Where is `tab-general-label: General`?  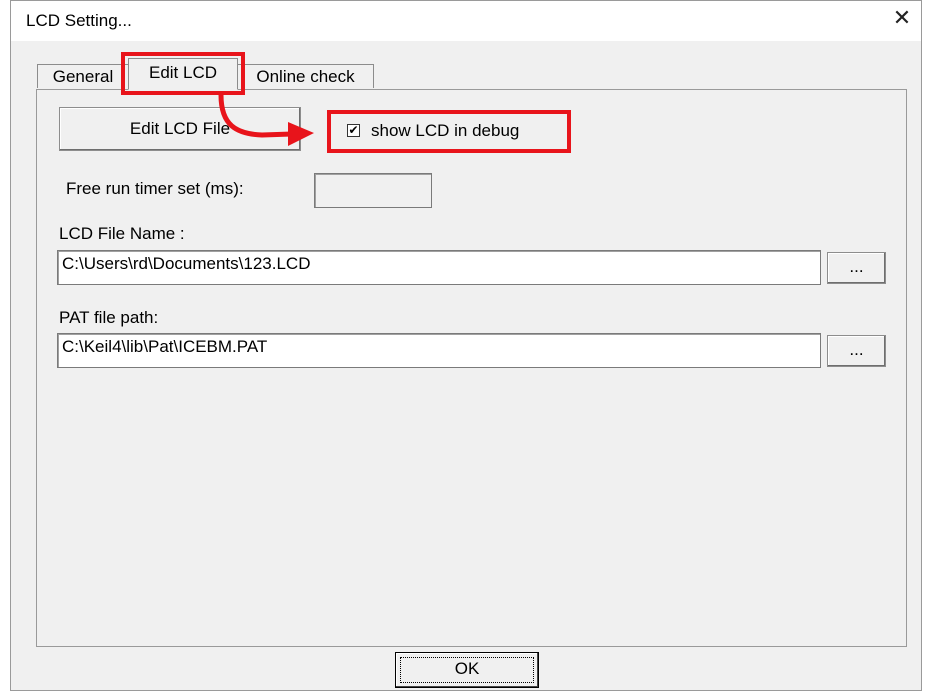 tab-general-label: General is located at coordinates (83, 76).